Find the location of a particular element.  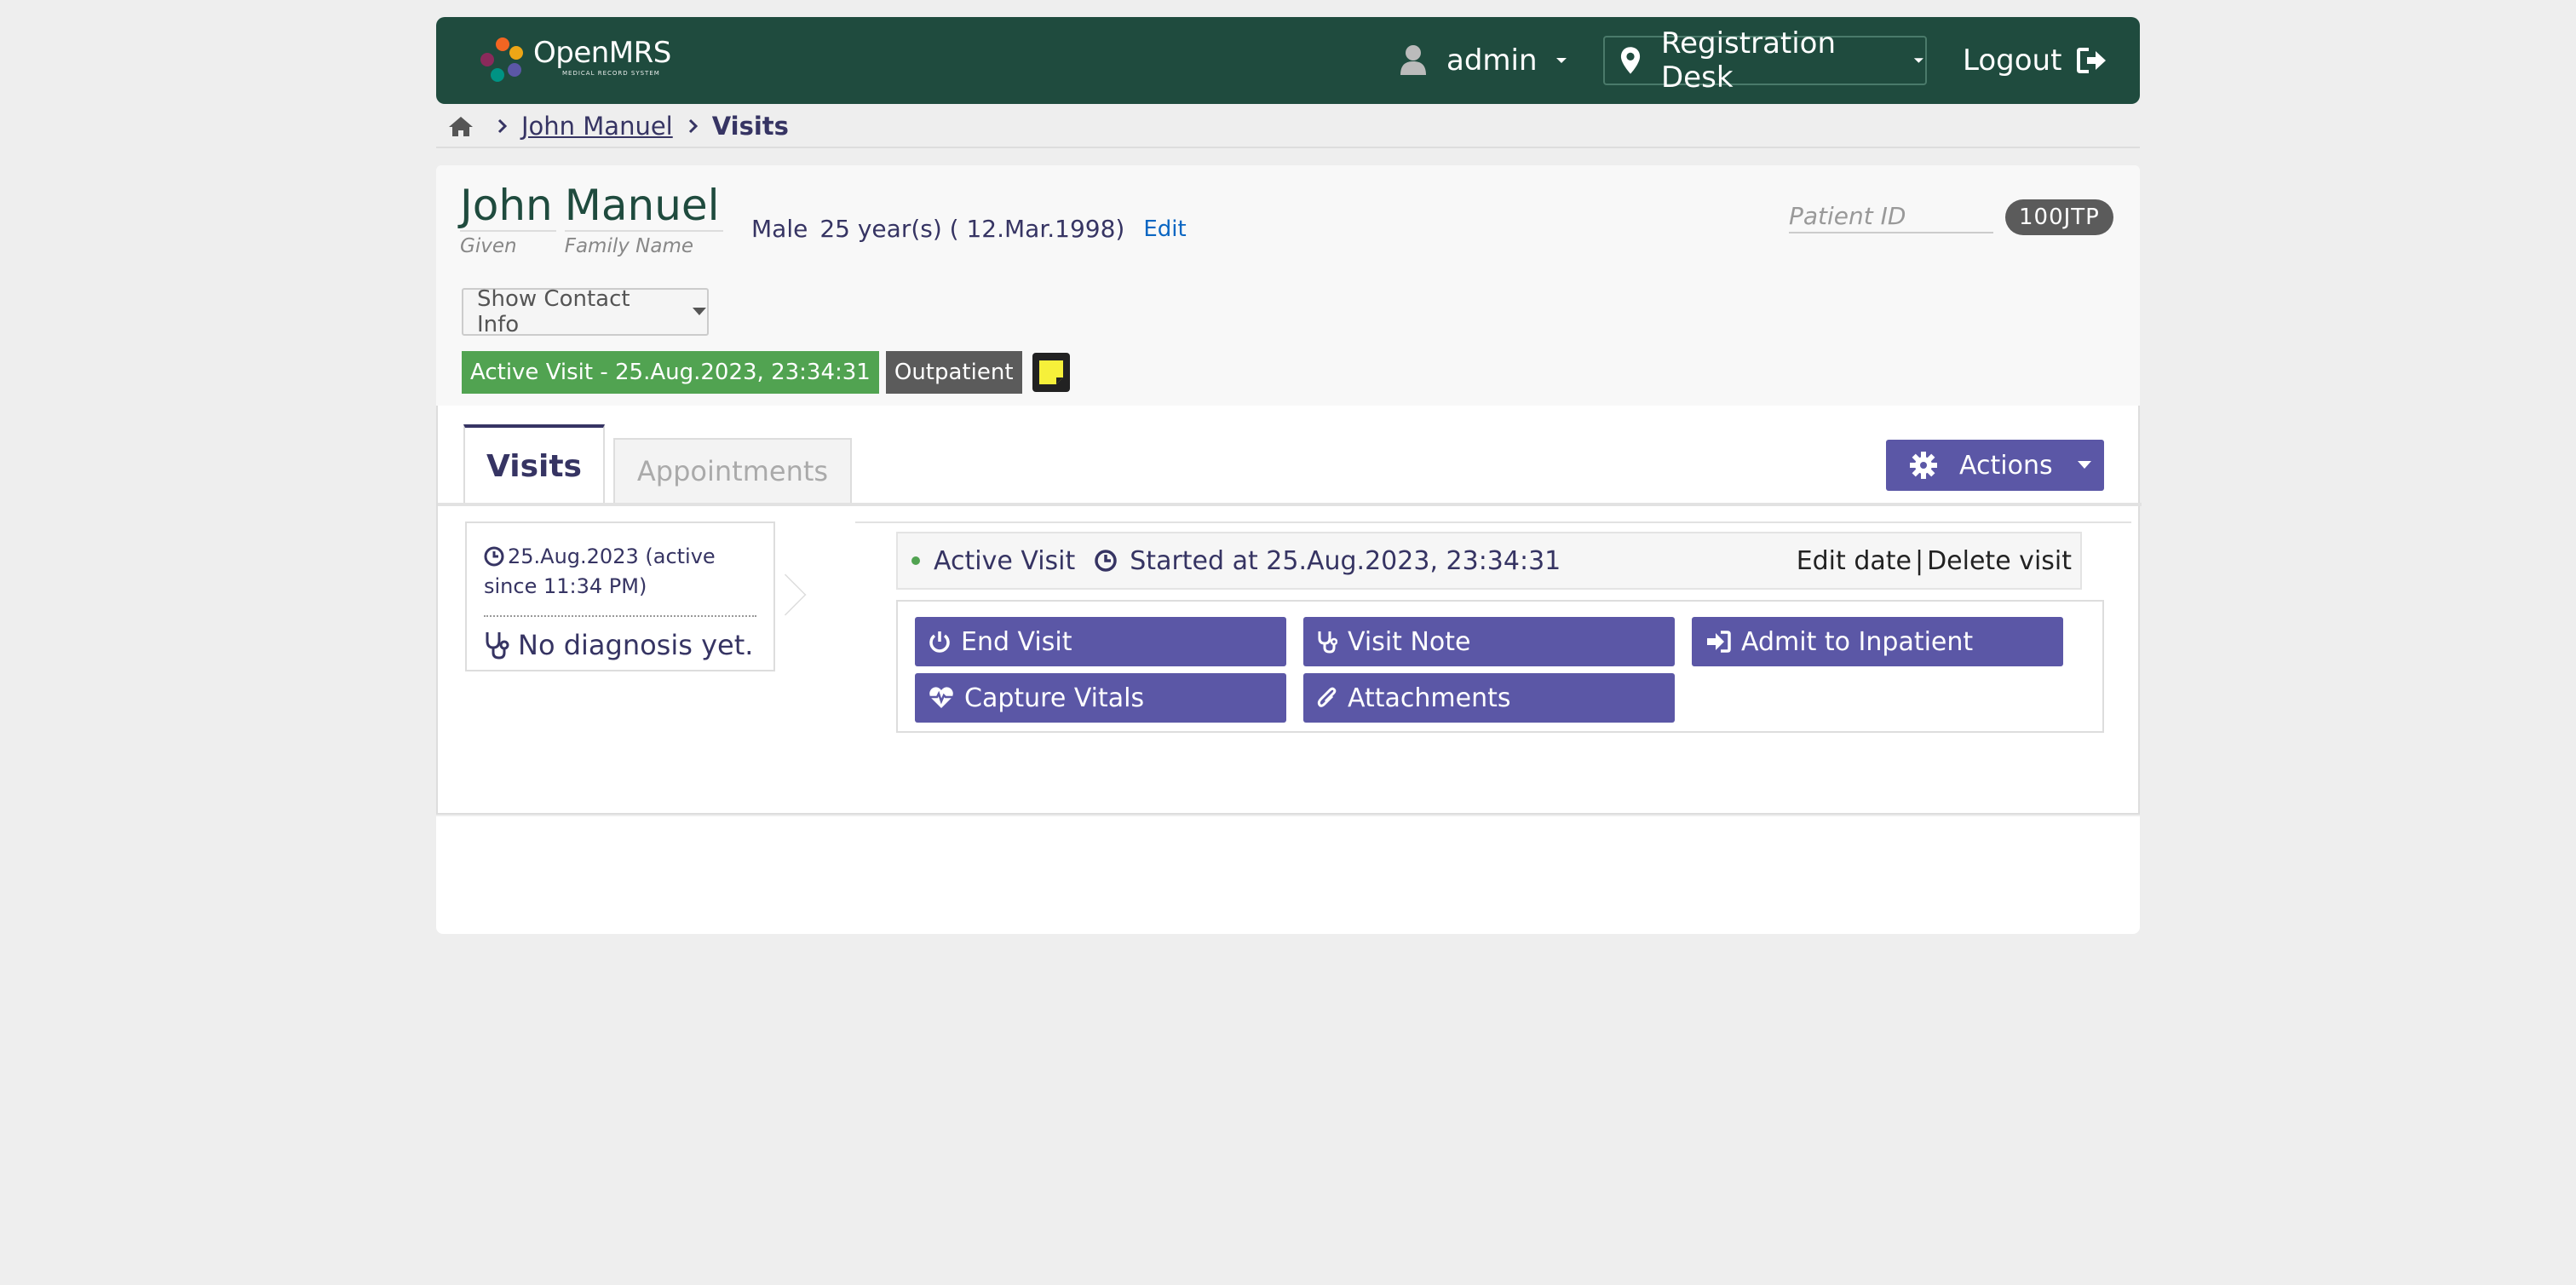

active-visit-badge: Active Visit - 25.Aug.2023, 23:34:31 is located at coordinates (671, 372).